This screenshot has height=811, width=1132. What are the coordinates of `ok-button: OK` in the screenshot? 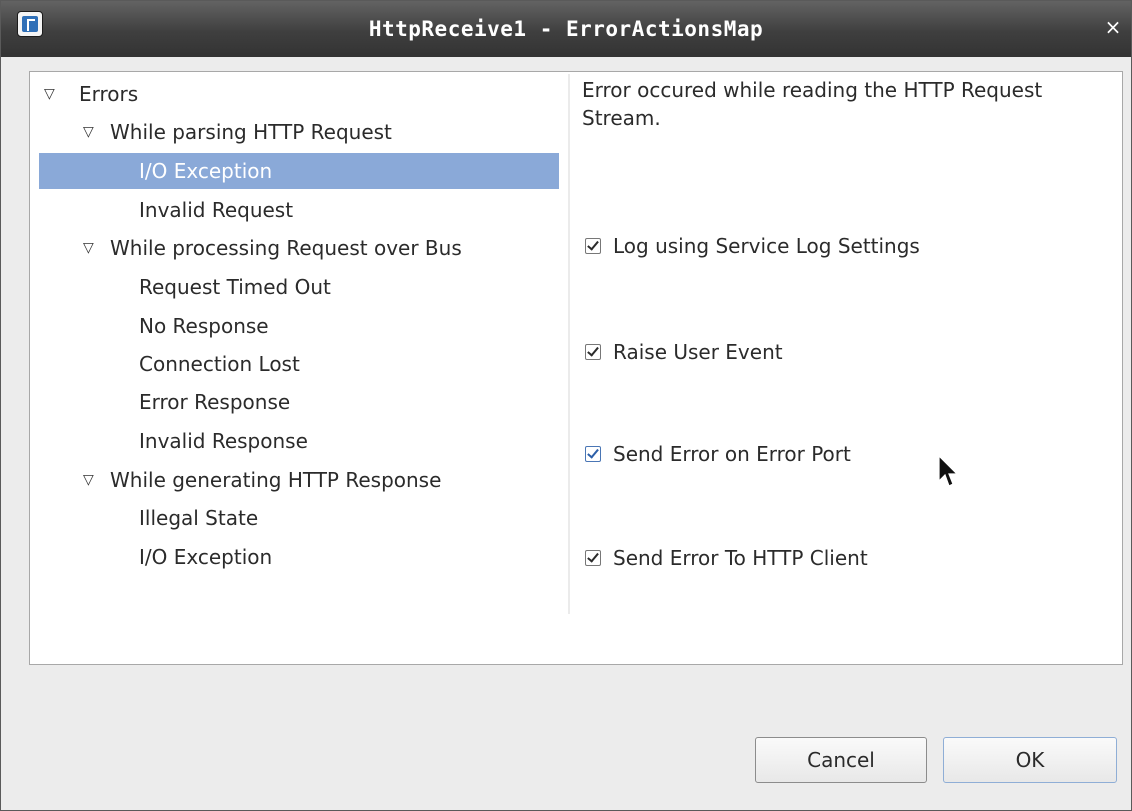 It's located at (1030, 760).